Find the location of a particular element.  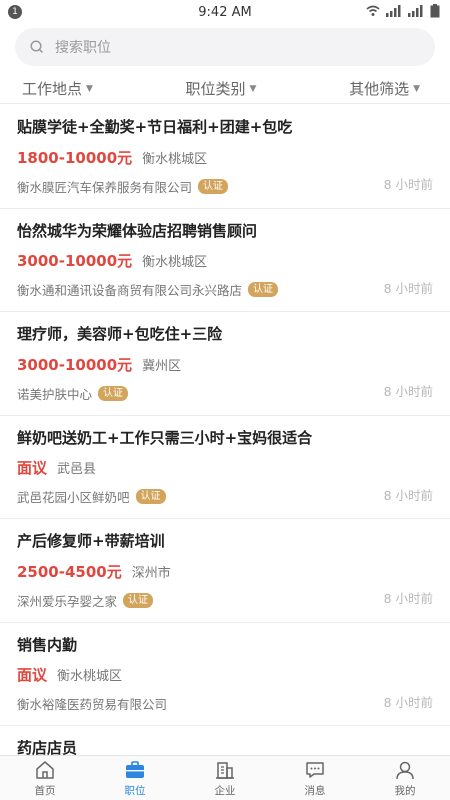

job-area: 武邑县 is located at coordinates (77, 469).